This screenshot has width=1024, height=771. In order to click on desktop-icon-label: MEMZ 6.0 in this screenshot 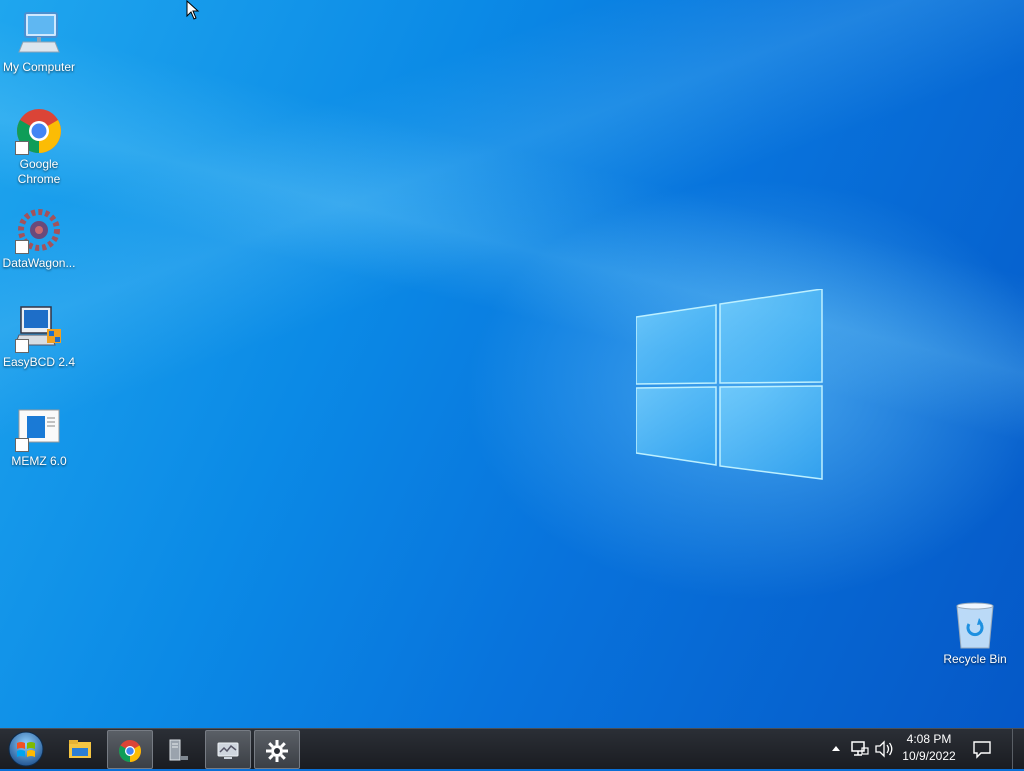, I will do `click(39, 461)`.